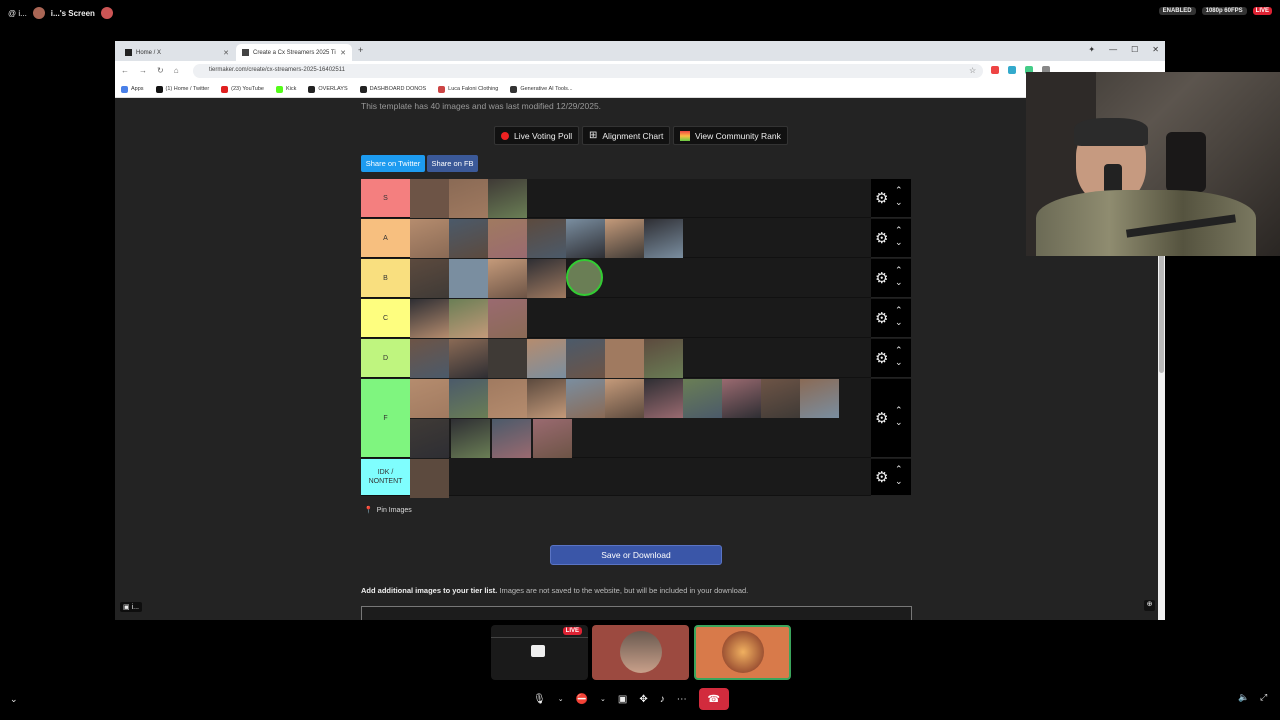  I want to click on minimize-icon: —, so click(1113, 49).